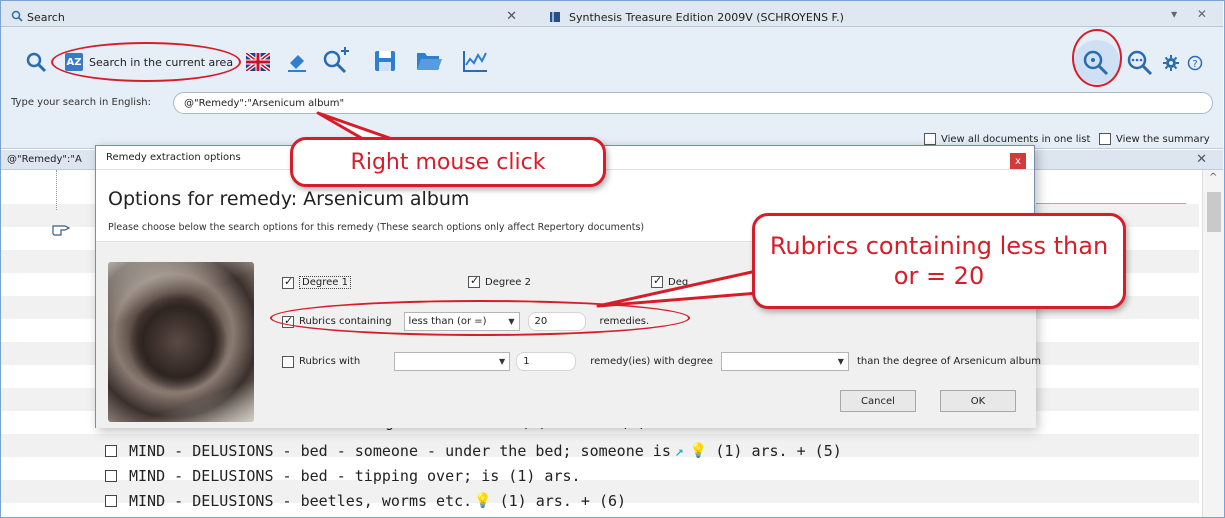  I want to click on rubrics-callout: Rubrics containing less than or = 20, so click(939, 261).